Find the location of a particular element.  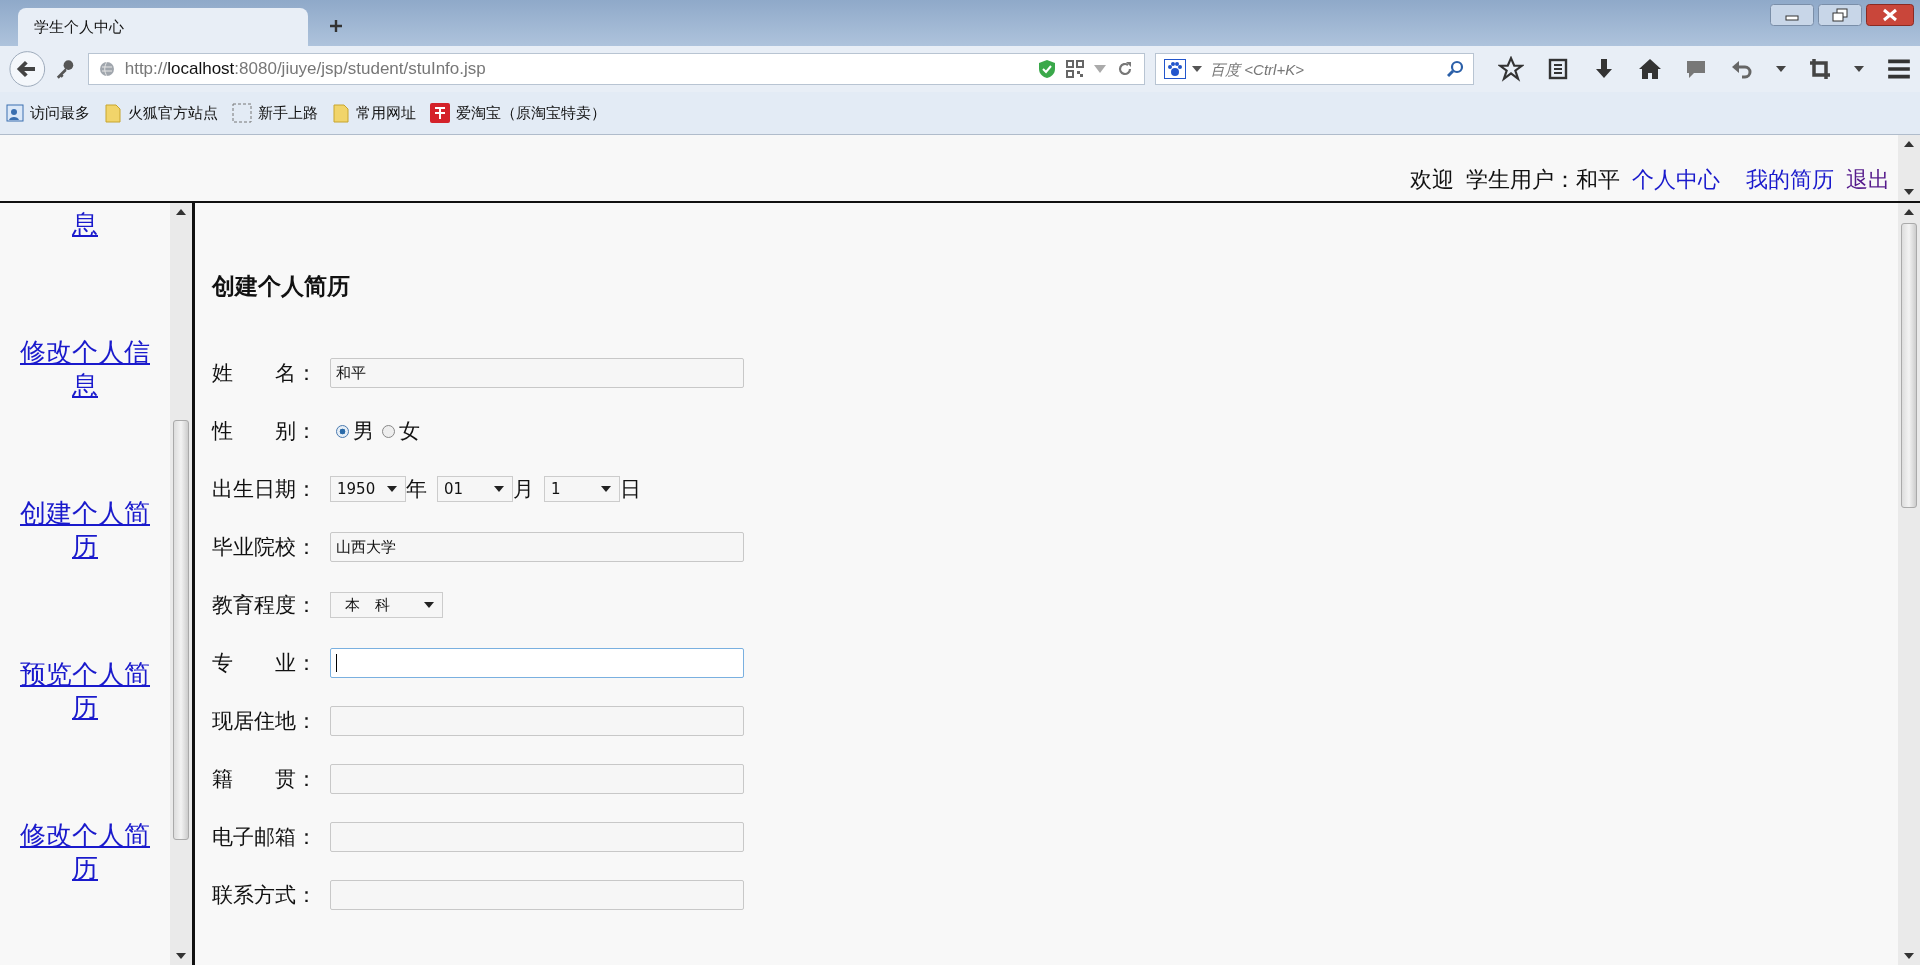

search-icon is located at coordinates (1456, 69).